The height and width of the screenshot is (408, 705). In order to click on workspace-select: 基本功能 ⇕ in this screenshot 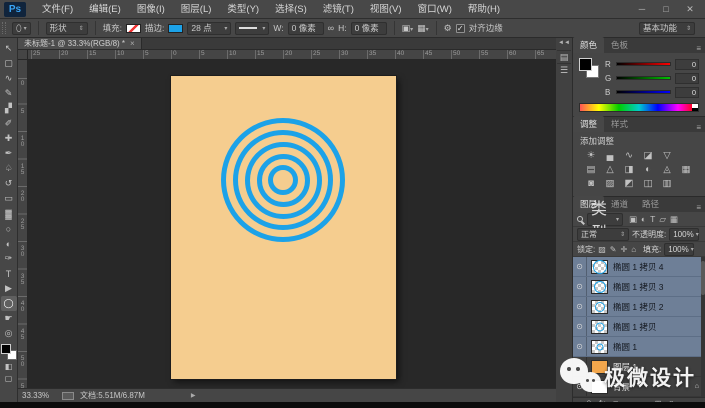, I will do `click(667, 28)`.